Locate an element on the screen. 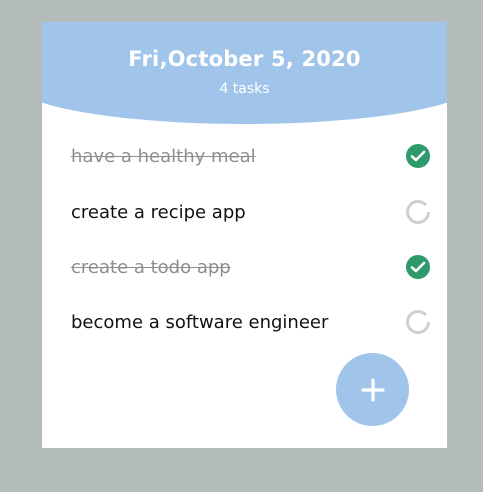 The height and width of the screenshot is (492, 483). task-item: create a todo app is located at coordinates (251, 267).